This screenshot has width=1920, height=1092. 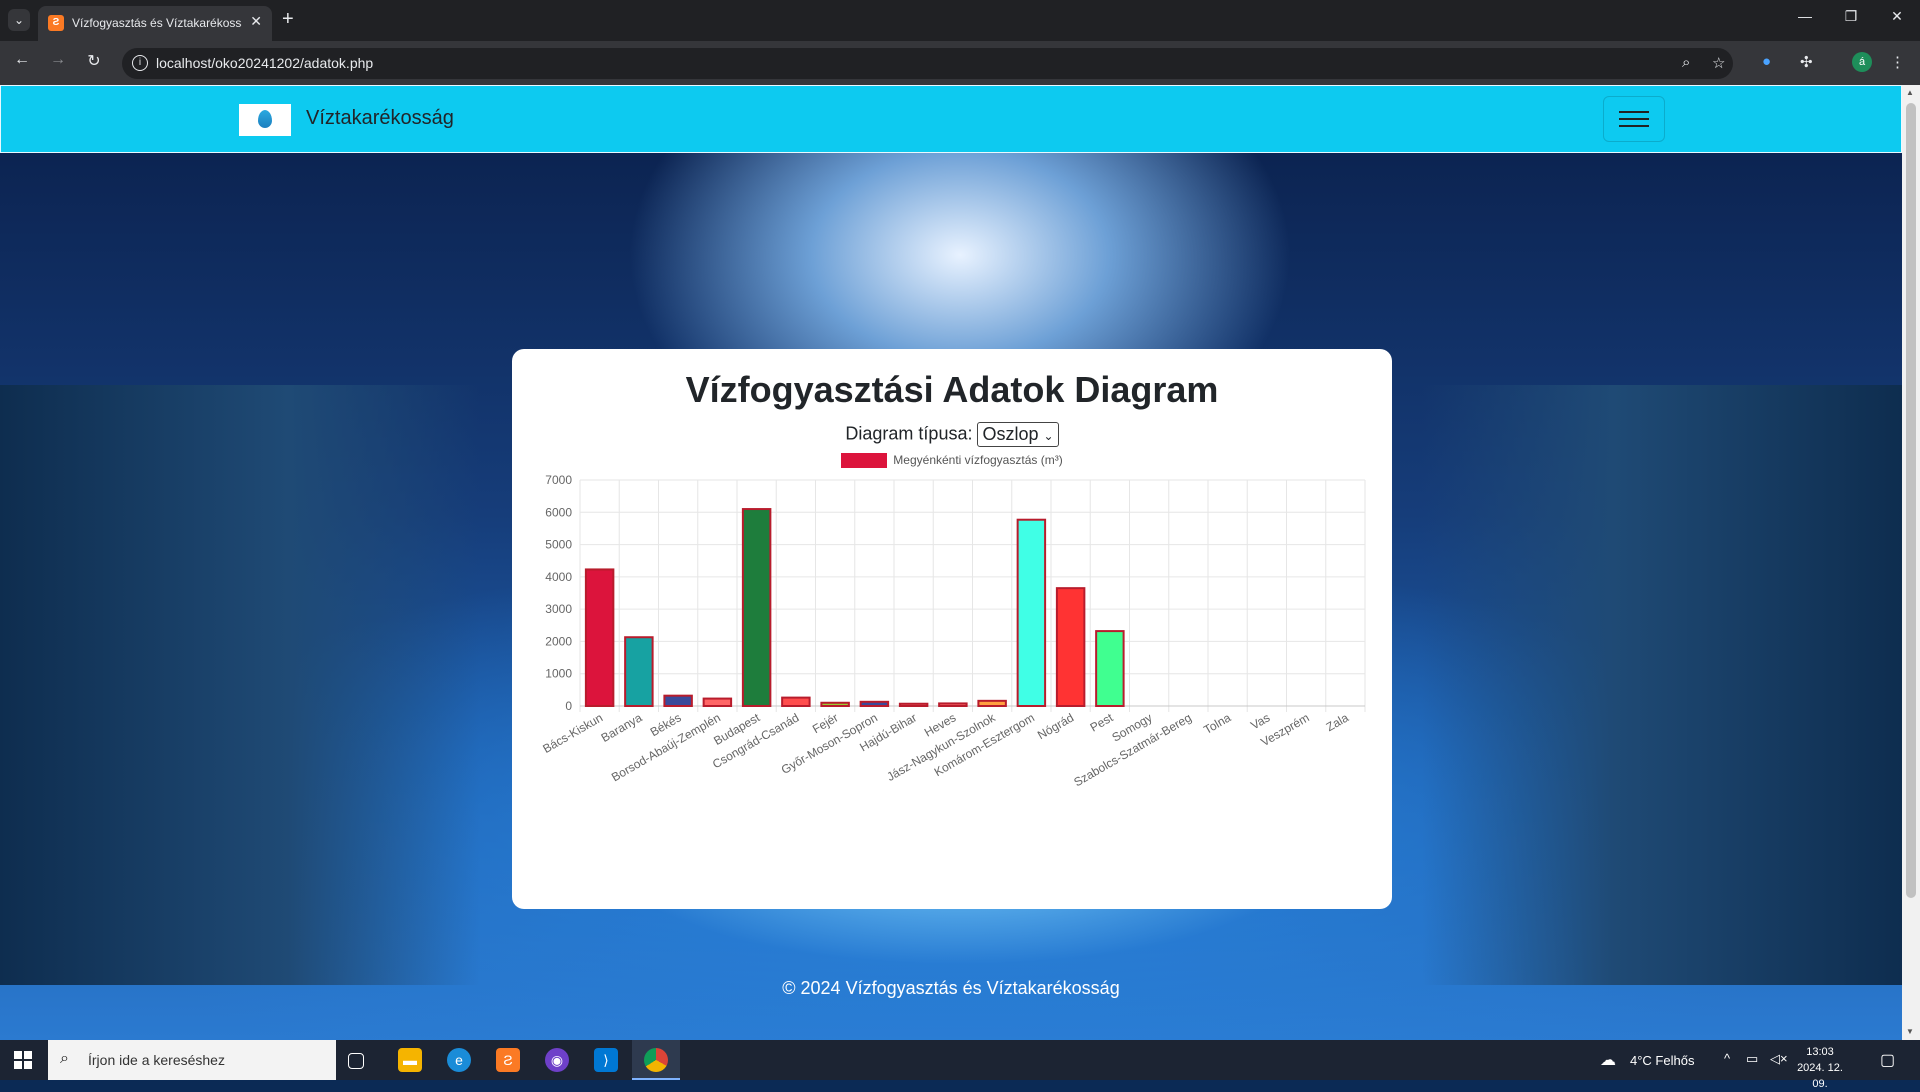 I want to click on x-tick-label: Bács-Kiskun, so click(x=572, y=732).